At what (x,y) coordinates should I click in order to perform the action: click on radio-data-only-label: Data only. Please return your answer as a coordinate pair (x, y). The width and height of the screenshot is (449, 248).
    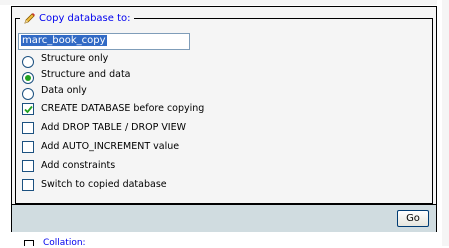
    Looking at the image, I should click on (64, 90).